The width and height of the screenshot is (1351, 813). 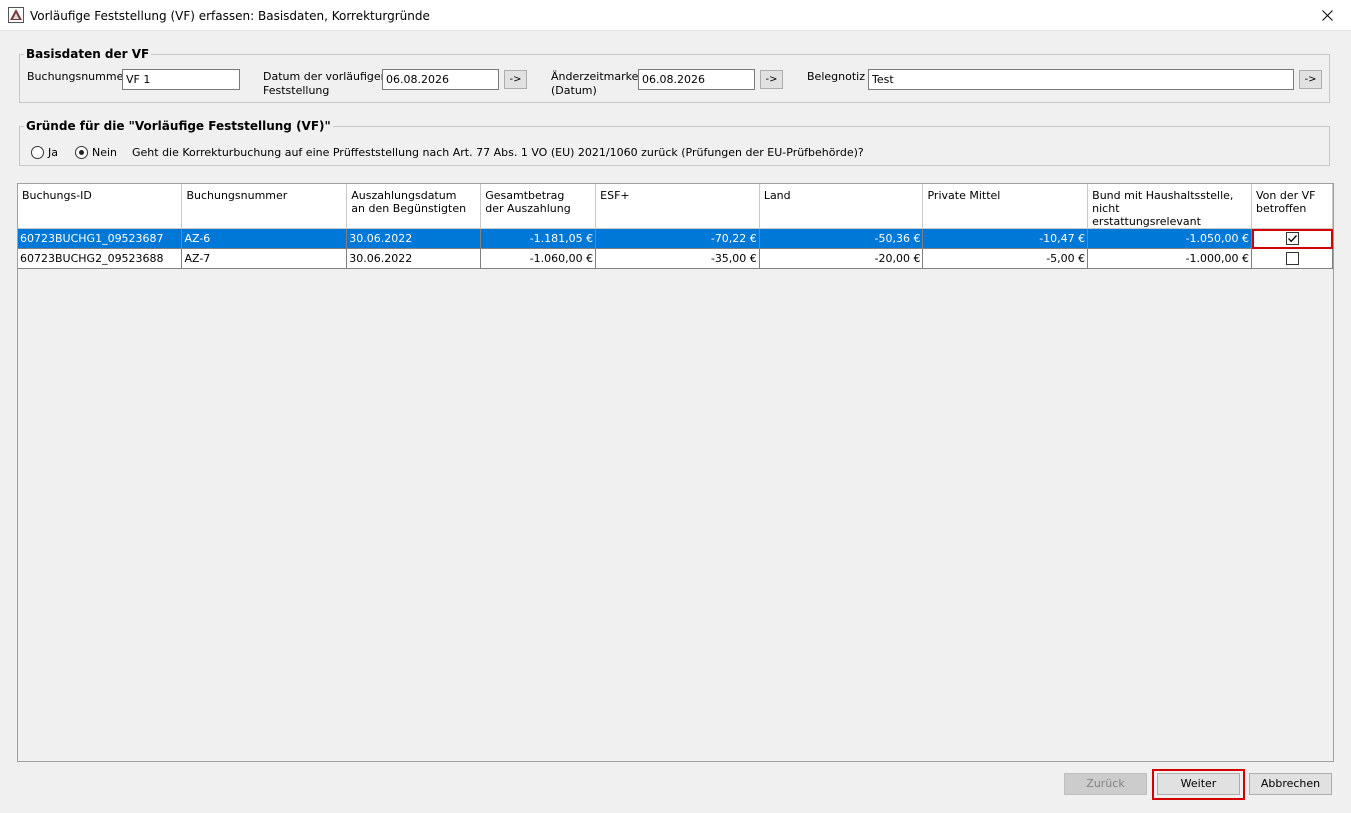 I want to click on aenderung-label-line2: (Datum), so click(x=574, y=90).